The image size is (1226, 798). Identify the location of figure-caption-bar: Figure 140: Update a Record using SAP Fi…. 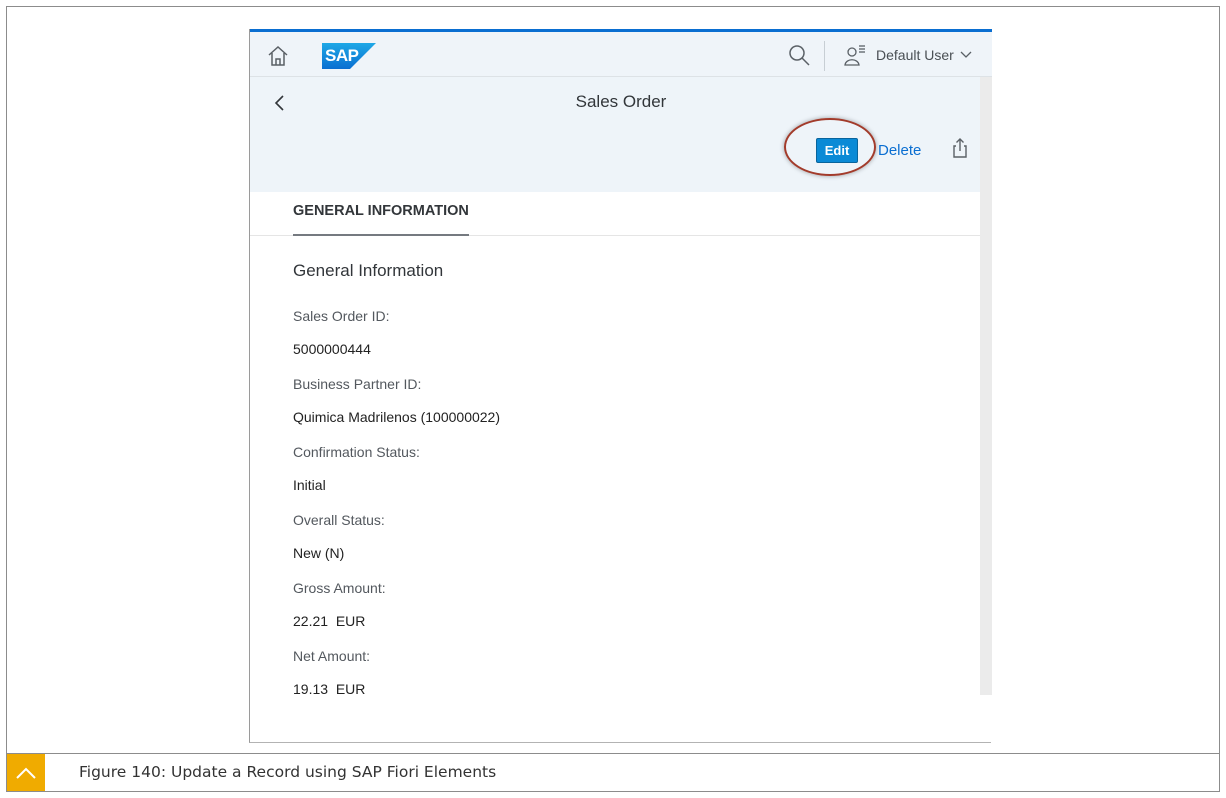
(613, 772).